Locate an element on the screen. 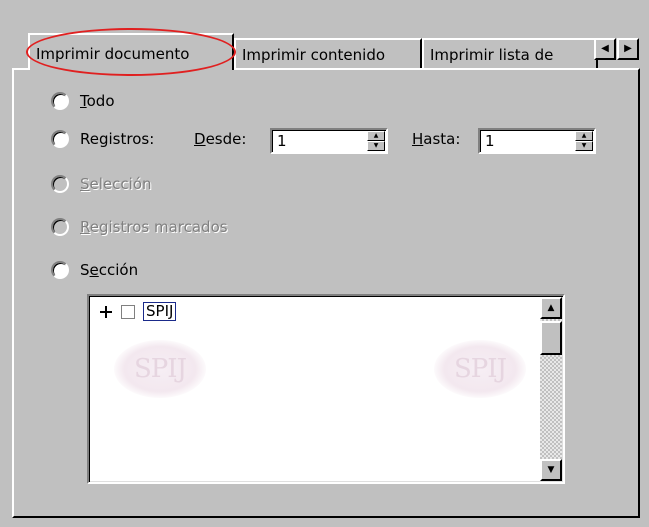  tab-label: Imprimir contenido is located at coordinates (314, 55).